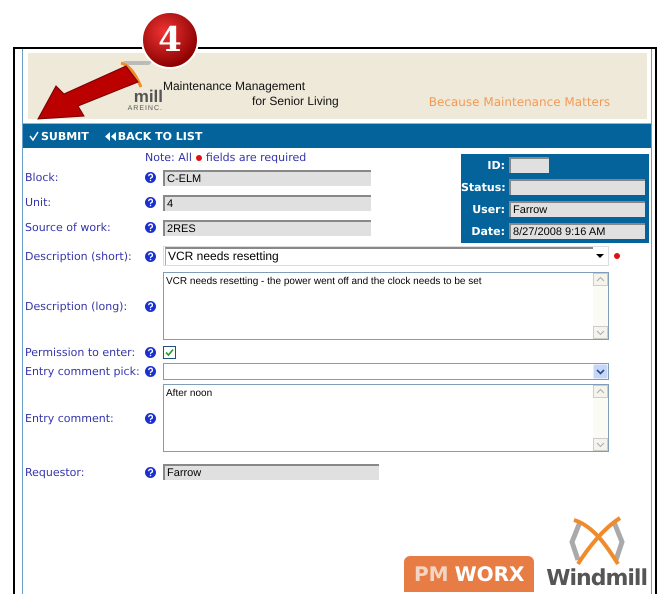 This screenshot has width=669, height=594. What do you see at coordinates (529, 165) in the screenshot?
I see `info-field` at bounding box center [529, 165].